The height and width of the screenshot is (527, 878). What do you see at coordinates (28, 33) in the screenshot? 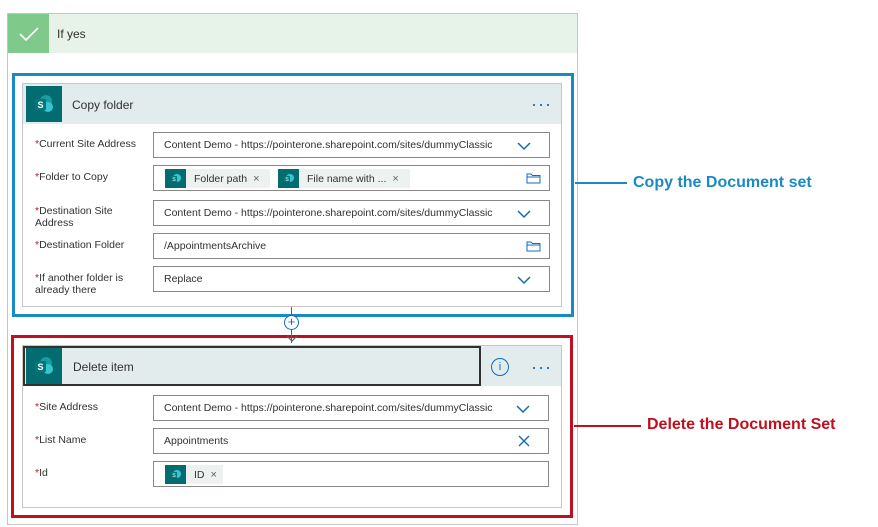
I see `checkmark-icon` at bounding box center [28, 33].